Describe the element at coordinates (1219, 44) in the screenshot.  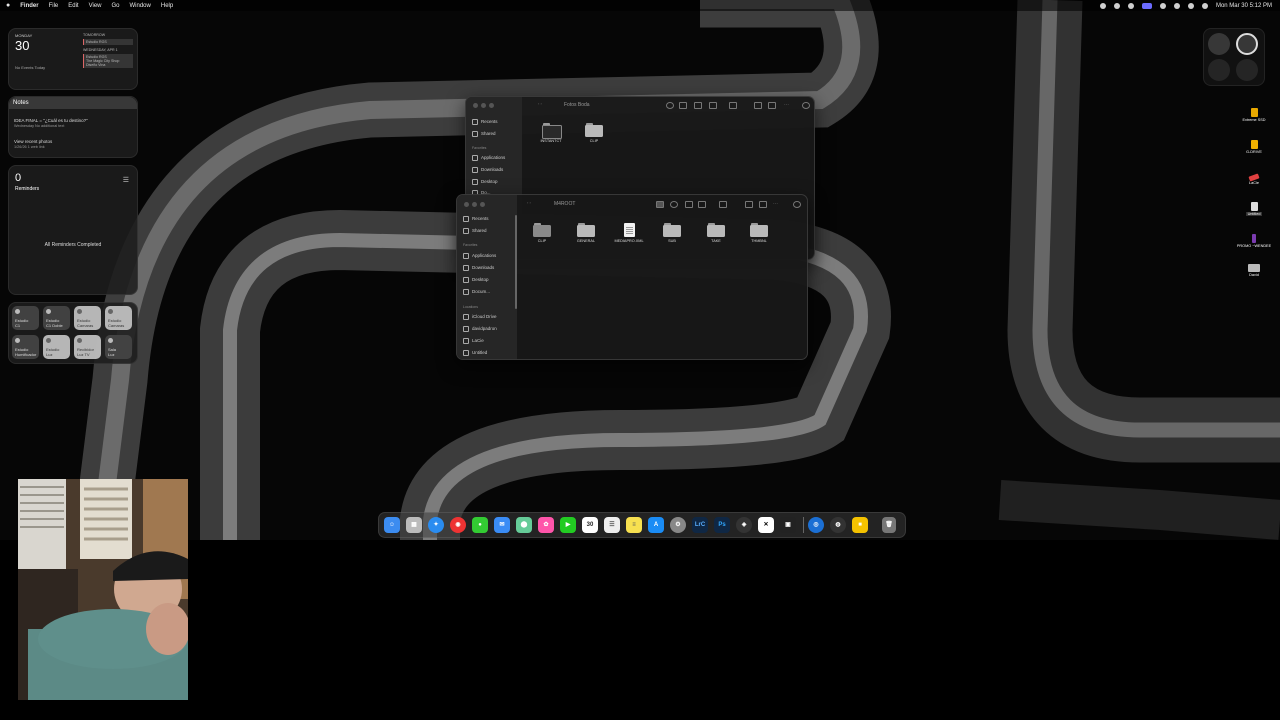
I see `battery-icon` at that location.